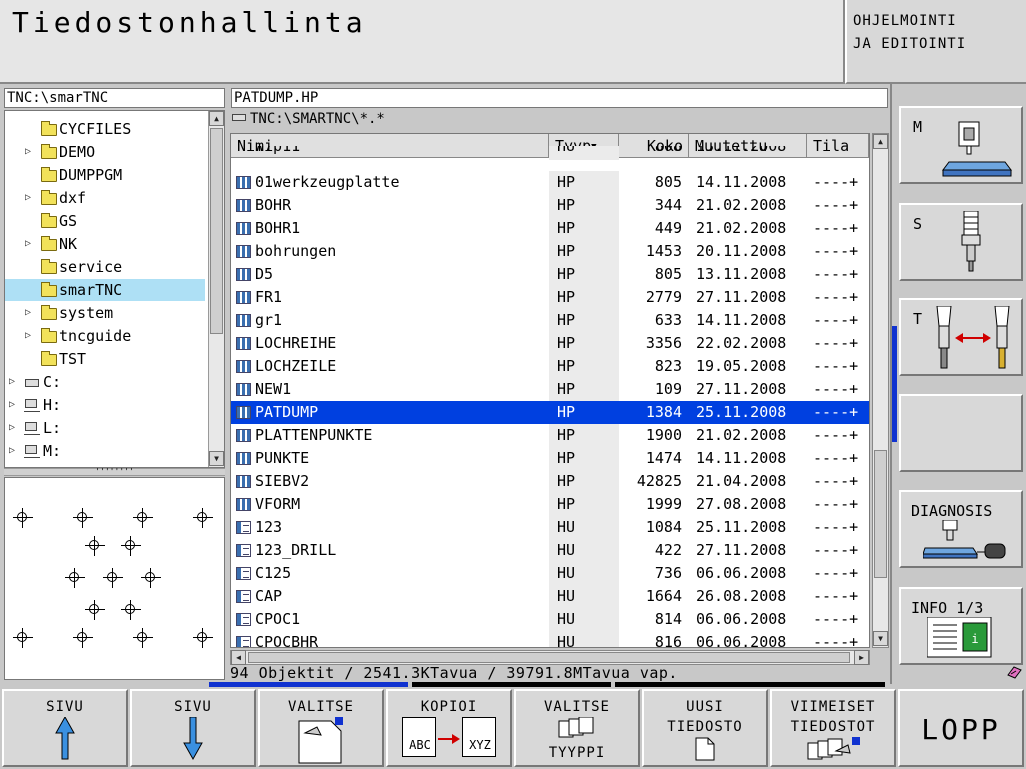 Image resolution: width=1026 pixels, height=769 pixels. Describe the element at coordinates (550, 619) in the screenshot. I see `file-row: CPOC1 HU 814 06.06.2008 ----+` at that location.